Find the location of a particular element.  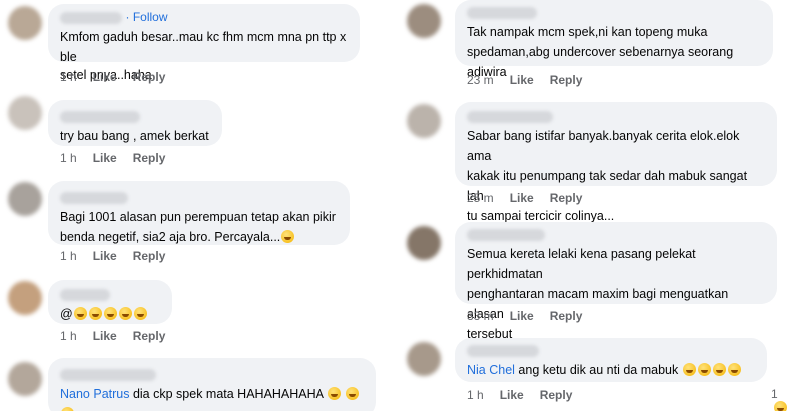

mention-link: Nia Chel is located at coordinates (491, 370).